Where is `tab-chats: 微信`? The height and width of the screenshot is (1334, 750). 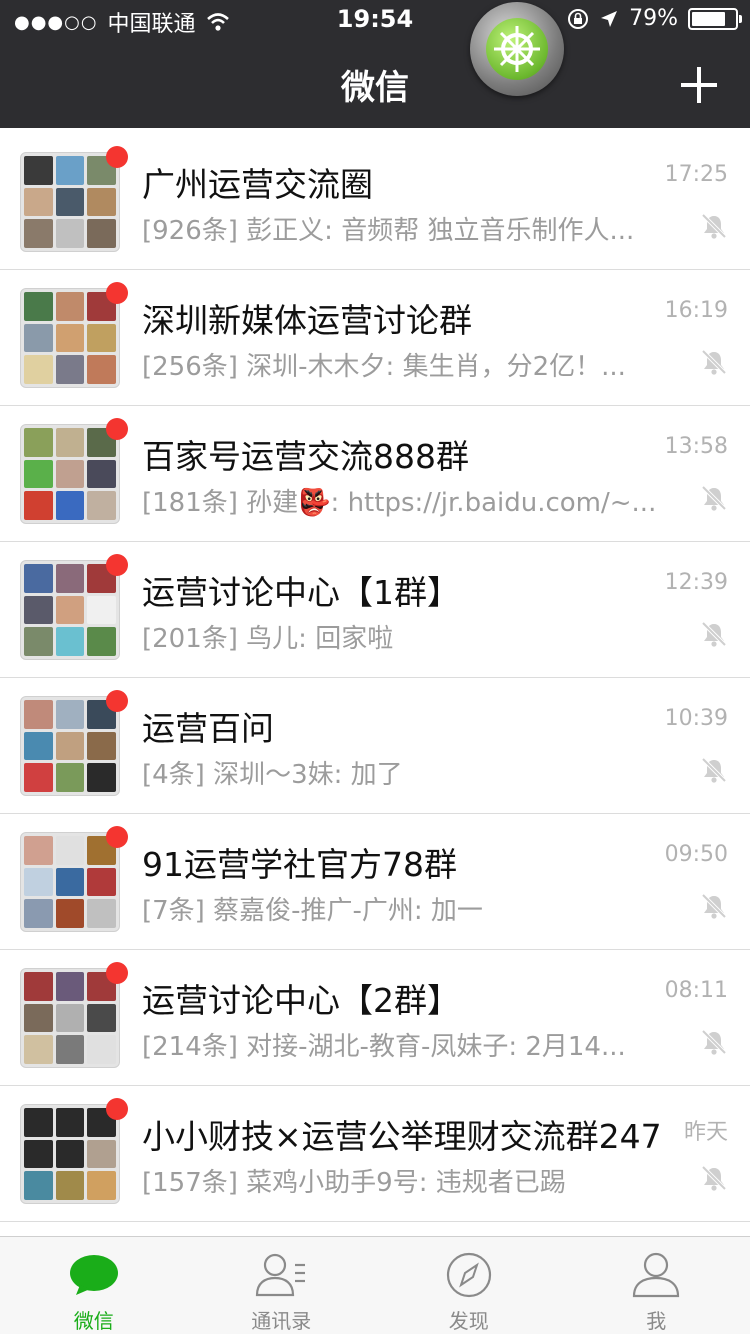
tab-chats: 微信 is located at coordinates (94, 1285).